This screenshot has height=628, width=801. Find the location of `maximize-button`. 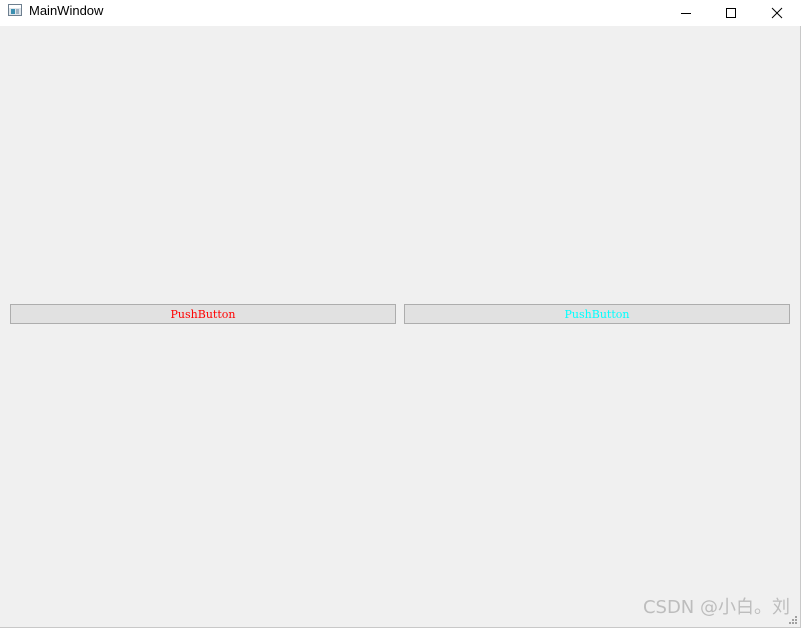

maximize-button is located at coordinates (731, 13).